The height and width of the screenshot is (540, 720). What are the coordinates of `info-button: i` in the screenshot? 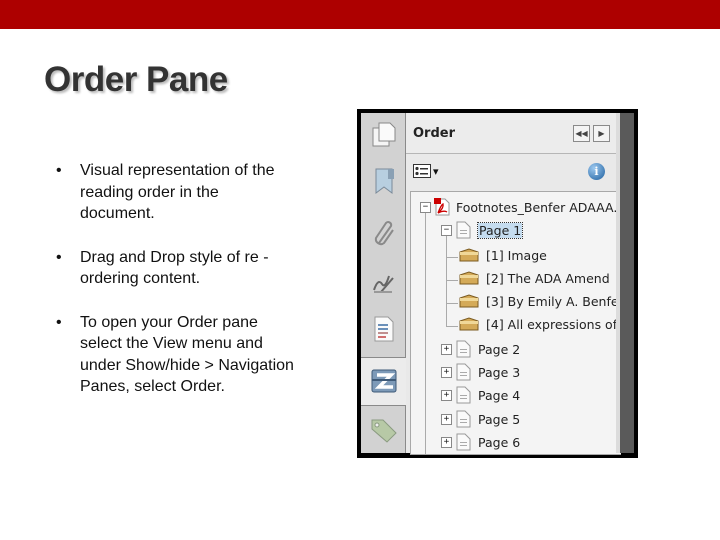 It's located at (596, 171).